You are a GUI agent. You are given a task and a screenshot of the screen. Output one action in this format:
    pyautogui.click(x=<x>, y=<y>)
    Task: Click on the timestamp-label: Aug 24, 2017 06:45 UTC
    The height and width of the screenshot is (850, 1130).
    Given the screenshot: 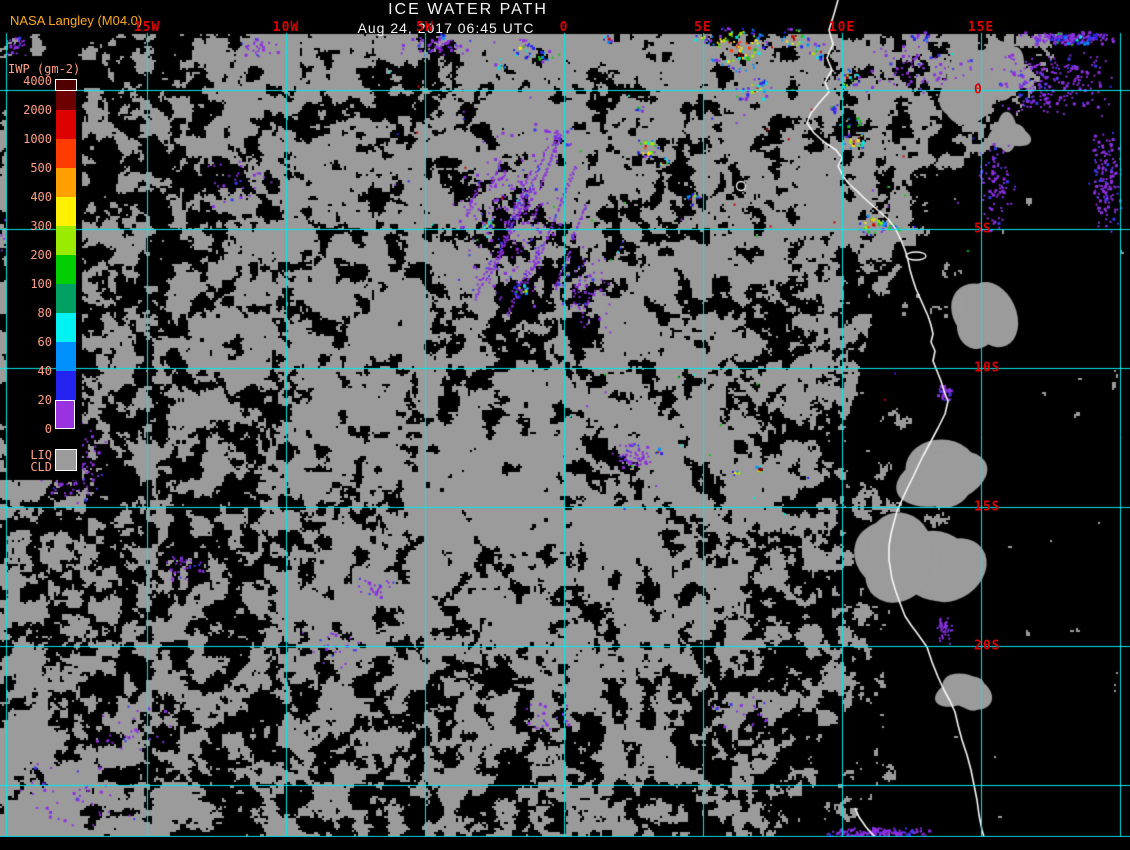 What is the action you would take?
    pyautogui.click(x=446, y=28)
    